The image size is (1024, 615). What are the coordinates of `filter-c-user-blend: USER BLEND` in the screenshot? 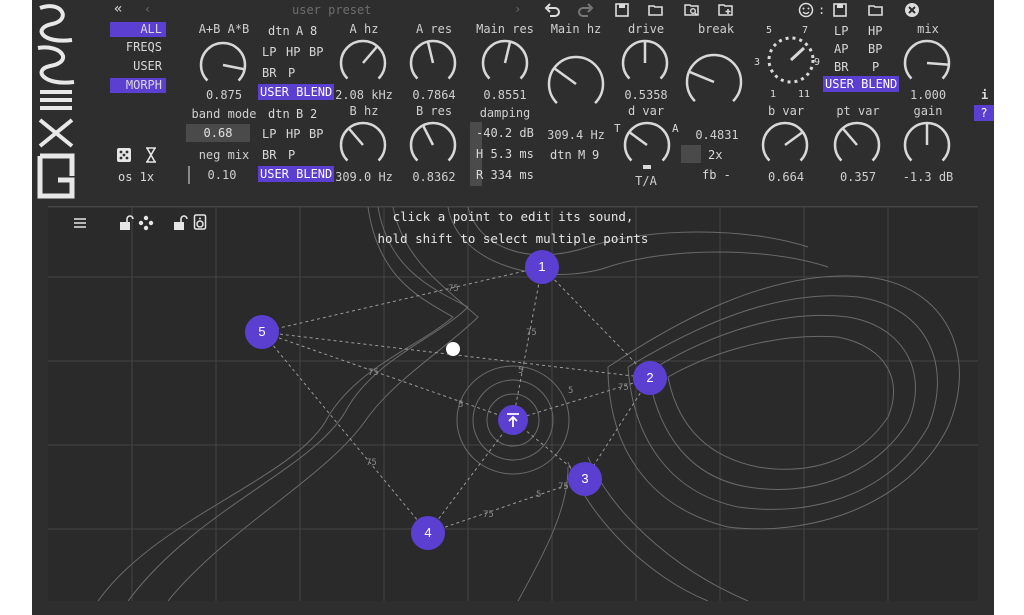 It's located at (861, 84).